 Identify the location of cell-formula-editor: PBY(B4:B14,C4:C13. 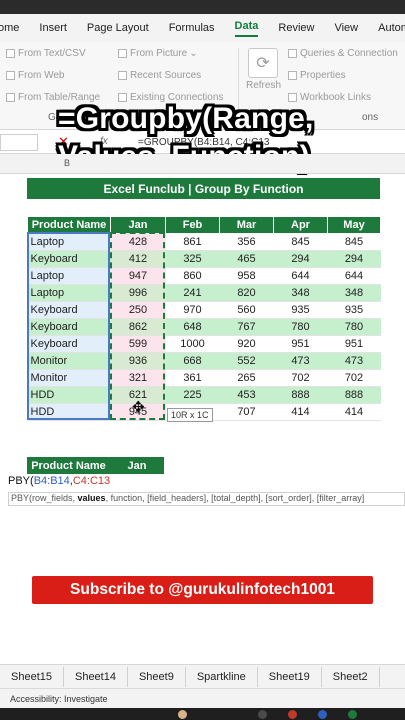
(59, 481).